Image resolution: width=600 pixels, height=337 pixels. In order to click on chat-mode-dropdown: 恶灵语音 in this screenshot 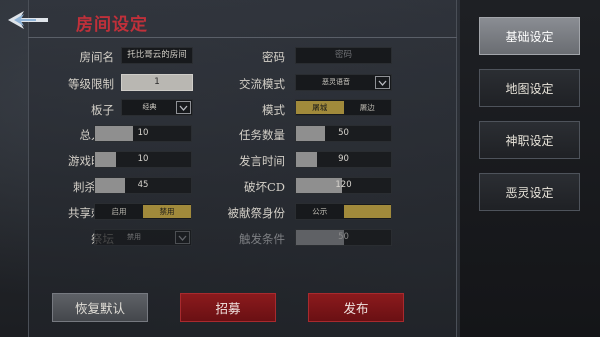, I will do `click(343, 82)`.